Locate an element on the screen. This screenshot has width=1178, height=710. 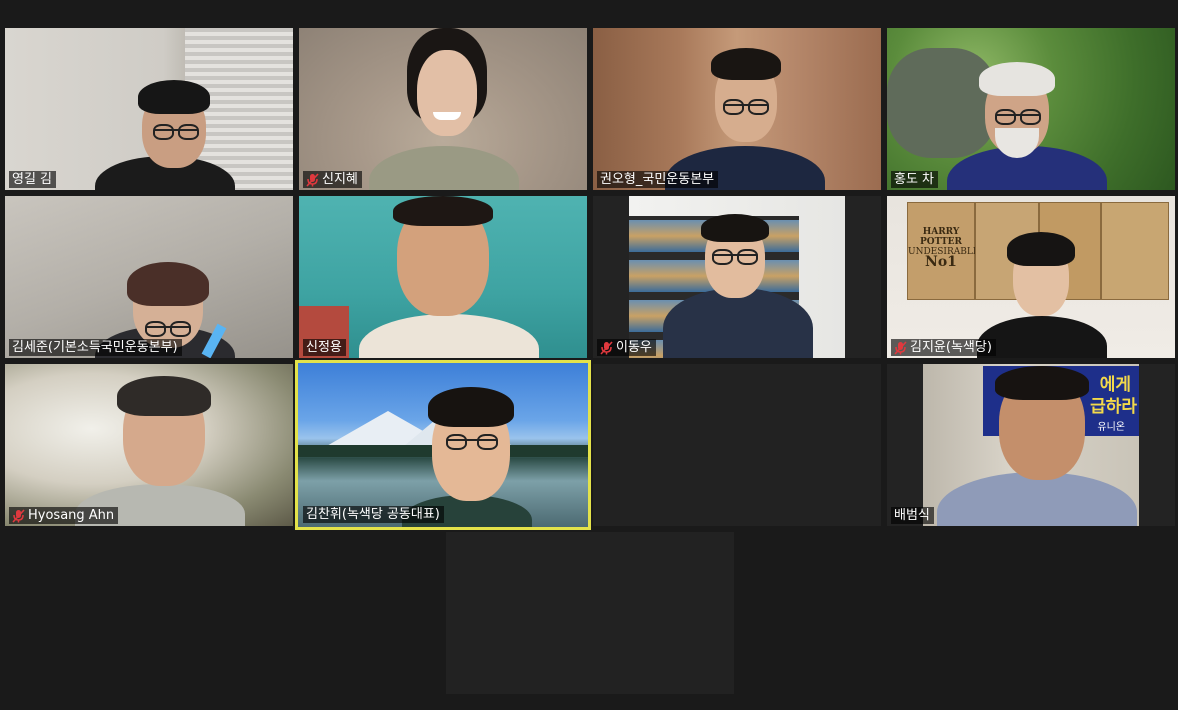
poster-title: HARRY POTTER is located at coordinates (941, 237).